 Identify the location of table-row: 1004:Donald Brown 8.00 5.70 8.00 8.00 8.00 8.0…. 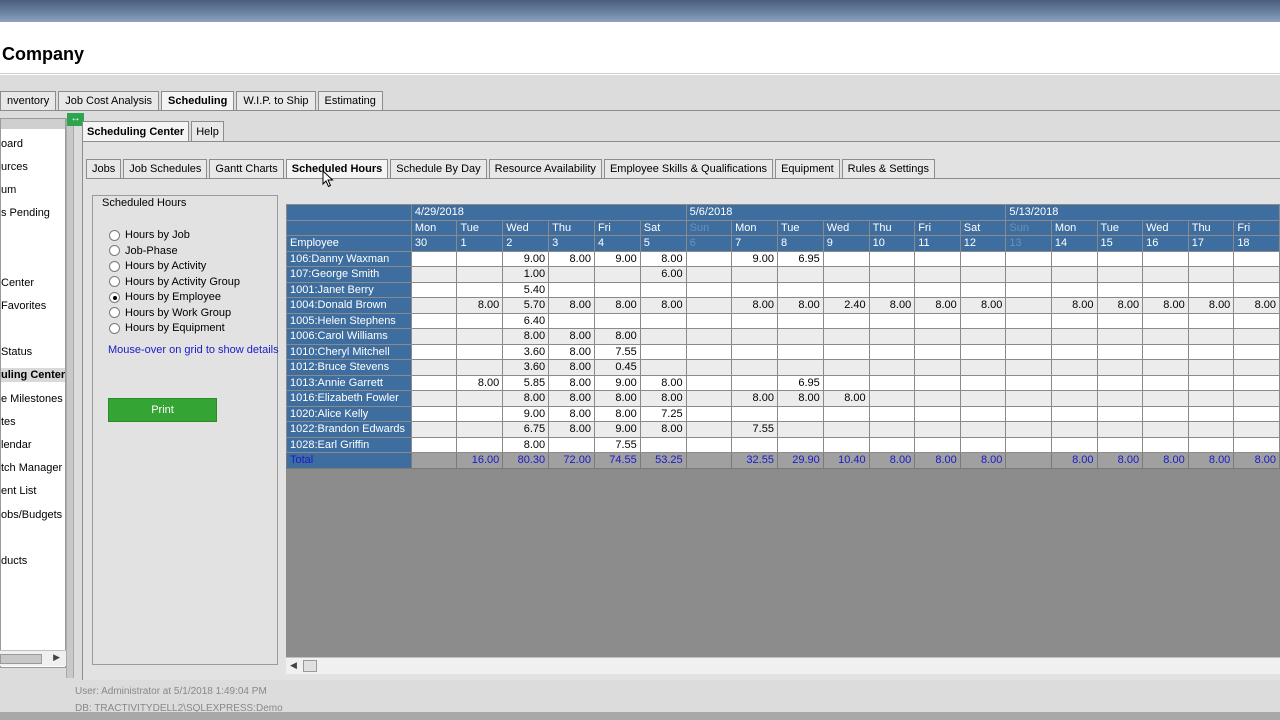
(783, 305).